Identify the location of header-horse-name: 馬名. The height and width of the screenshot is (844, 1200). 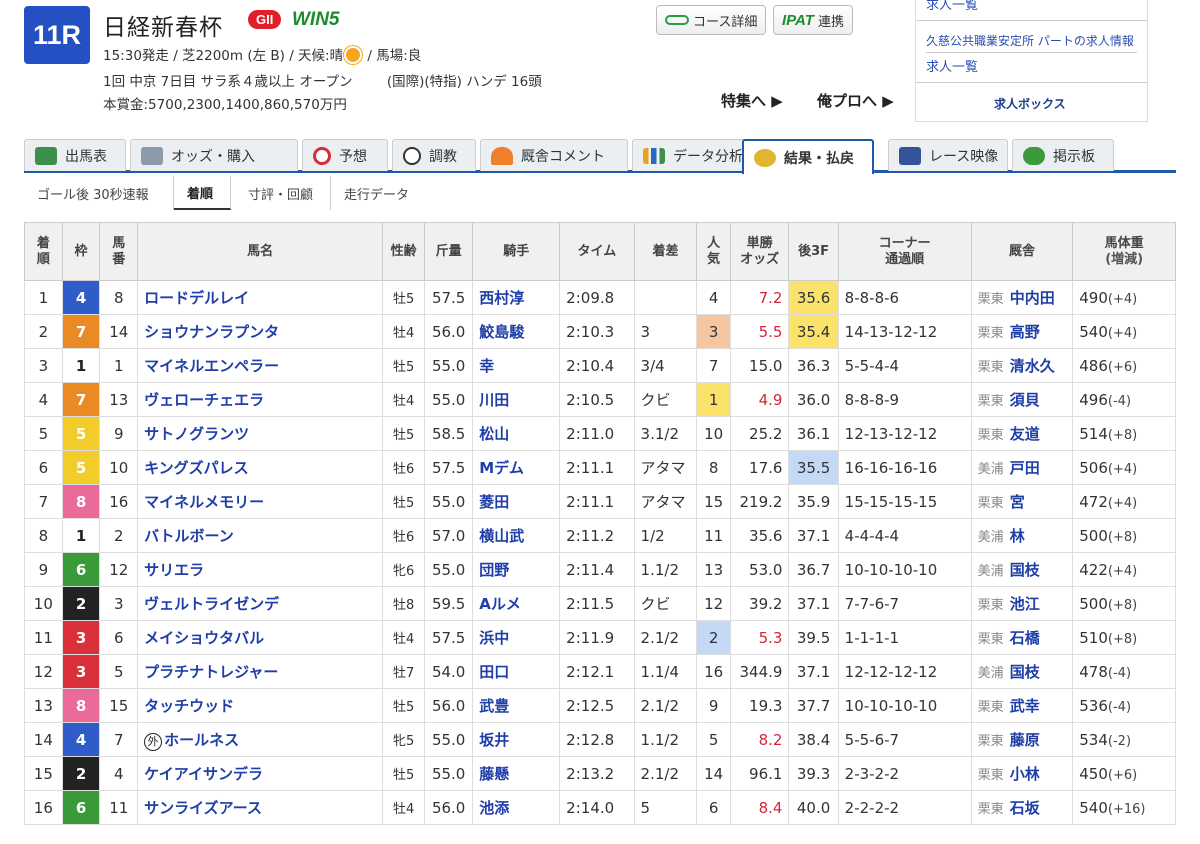
(260, 251).